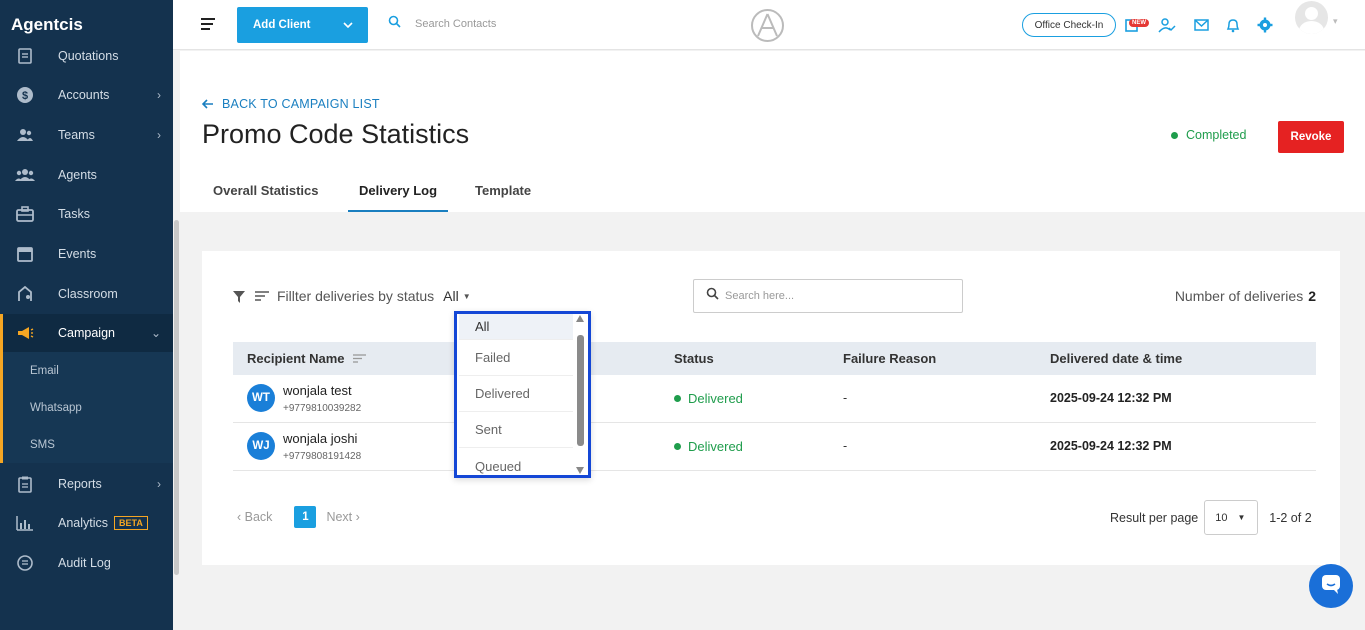 This screenshot has height=630, width=1365. What do you see at coordinates (516, 394) in the screenshot?
I see `dropdown-option-delivered: Delivered` at bounding box center [516, 394].